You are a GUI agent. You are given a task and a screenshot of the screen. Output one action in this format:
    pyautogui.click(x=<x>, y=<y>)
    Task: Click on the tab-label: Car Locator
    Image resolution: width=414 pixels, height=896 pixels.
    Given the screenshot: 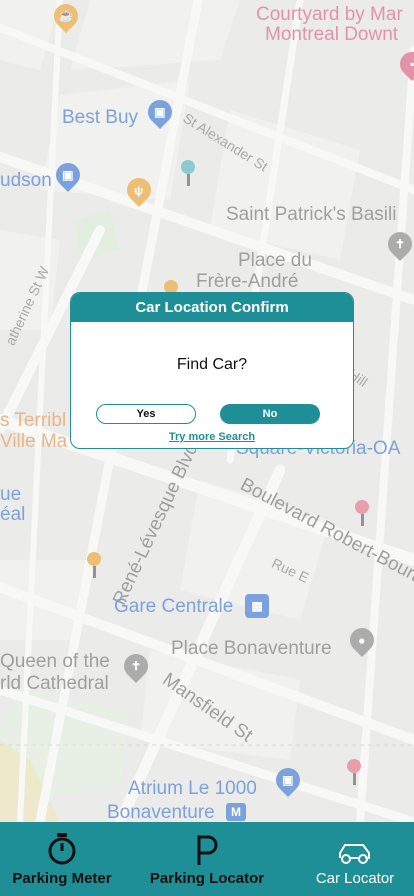 What is the action you would take?
    pyautogui.click(x=355, y=878)
    